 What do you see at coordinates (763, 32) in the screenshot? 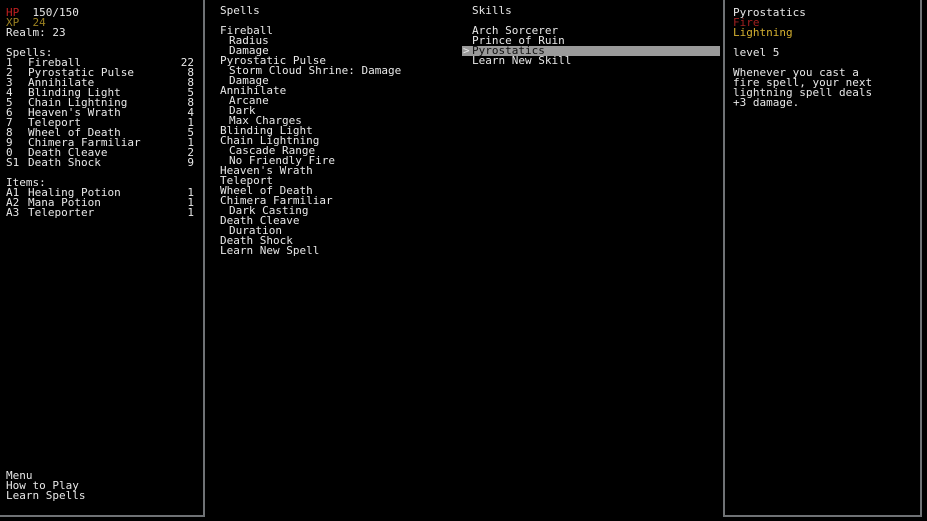
I see `detail-tag-lightning: Lightning` at bounding box center [763, 32].